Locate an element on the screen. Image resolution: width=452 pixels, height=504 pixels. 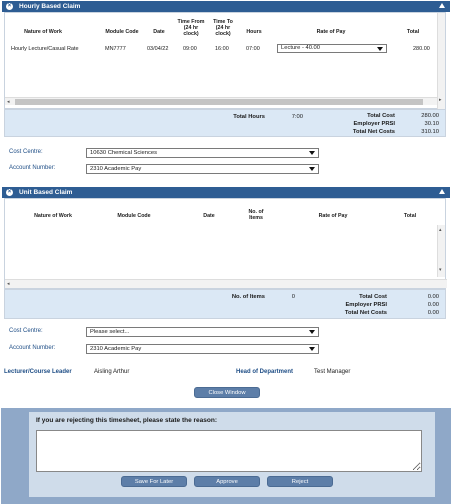
hourly-claim-title: Hourly Based Claim is located at coordinates (50, 6).